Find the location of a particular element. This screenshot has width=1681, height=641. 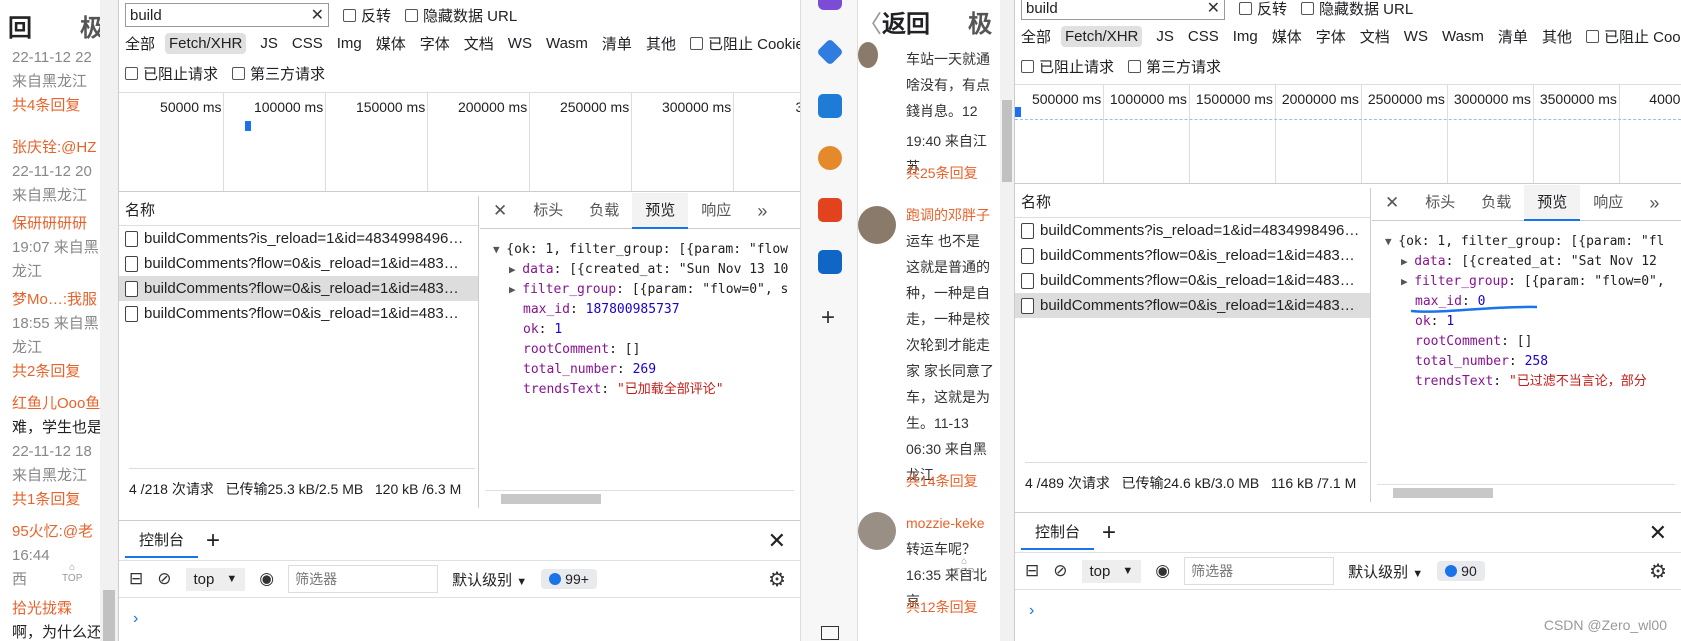

reply-count-link: 共25条回复 is located at coordinates (954, 173).